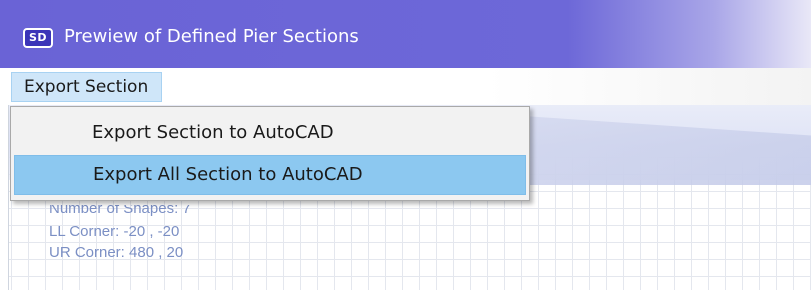  What do you see at coordinates (405, 86) in the screenshot?
I see `menu-bar: Export Section` at bounding box center [405, 86].